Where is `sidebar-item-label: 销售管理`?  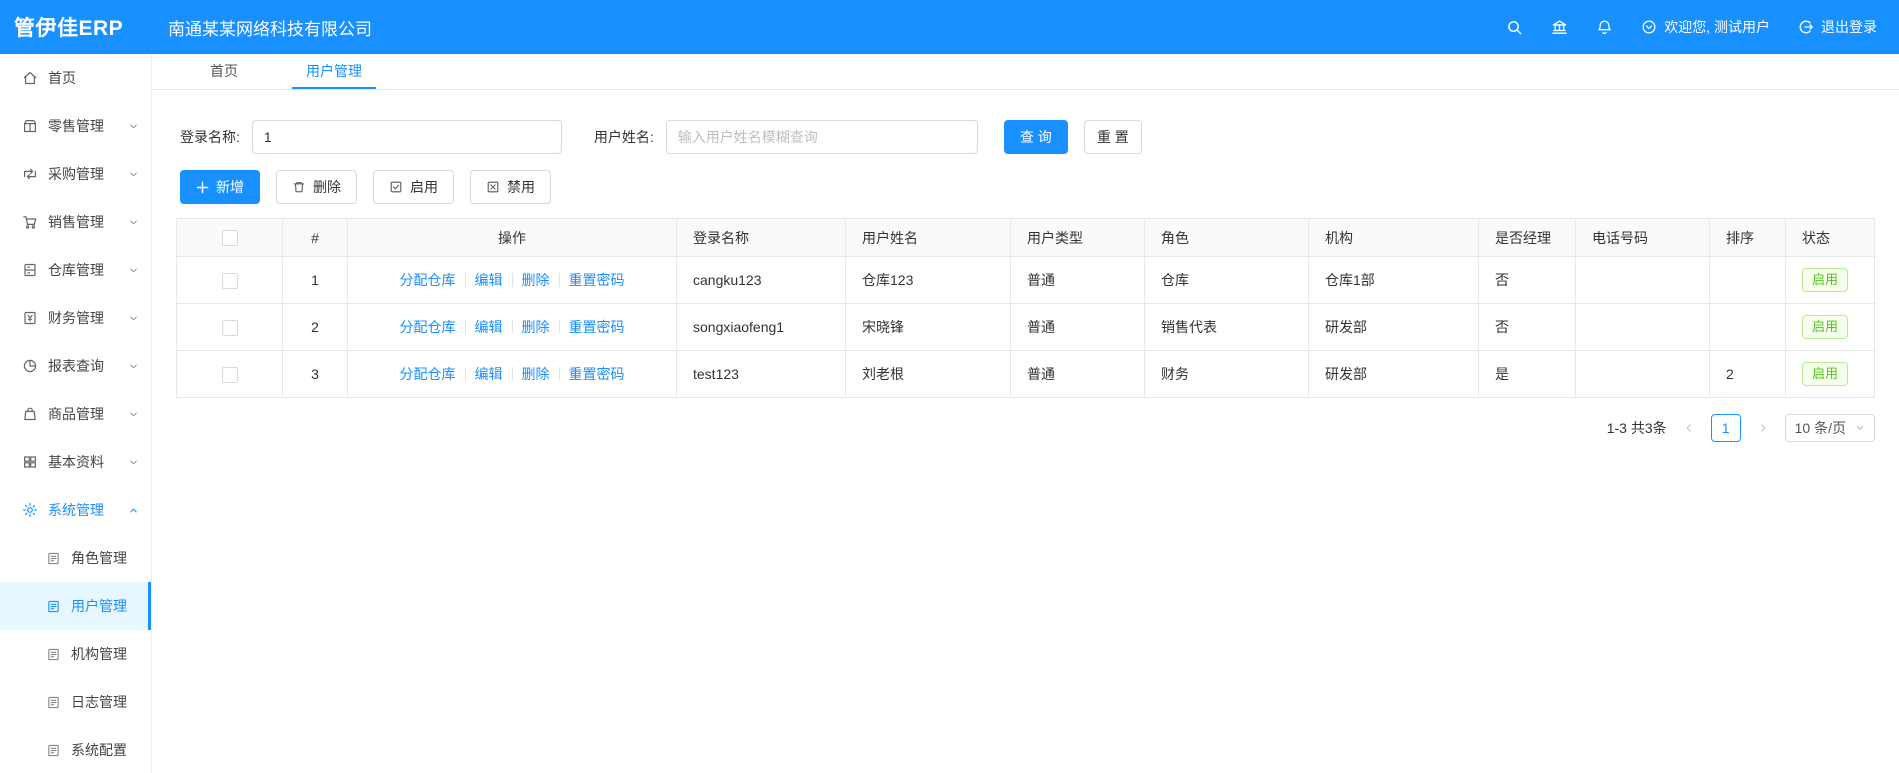
sidebar-item-label: 销售管理 is located at coordinates (76, 222).